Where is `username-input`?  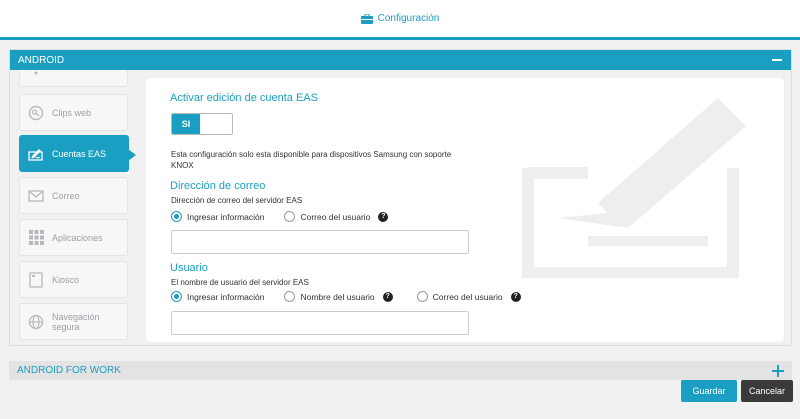
username-input is located at coordinates (320, 323).